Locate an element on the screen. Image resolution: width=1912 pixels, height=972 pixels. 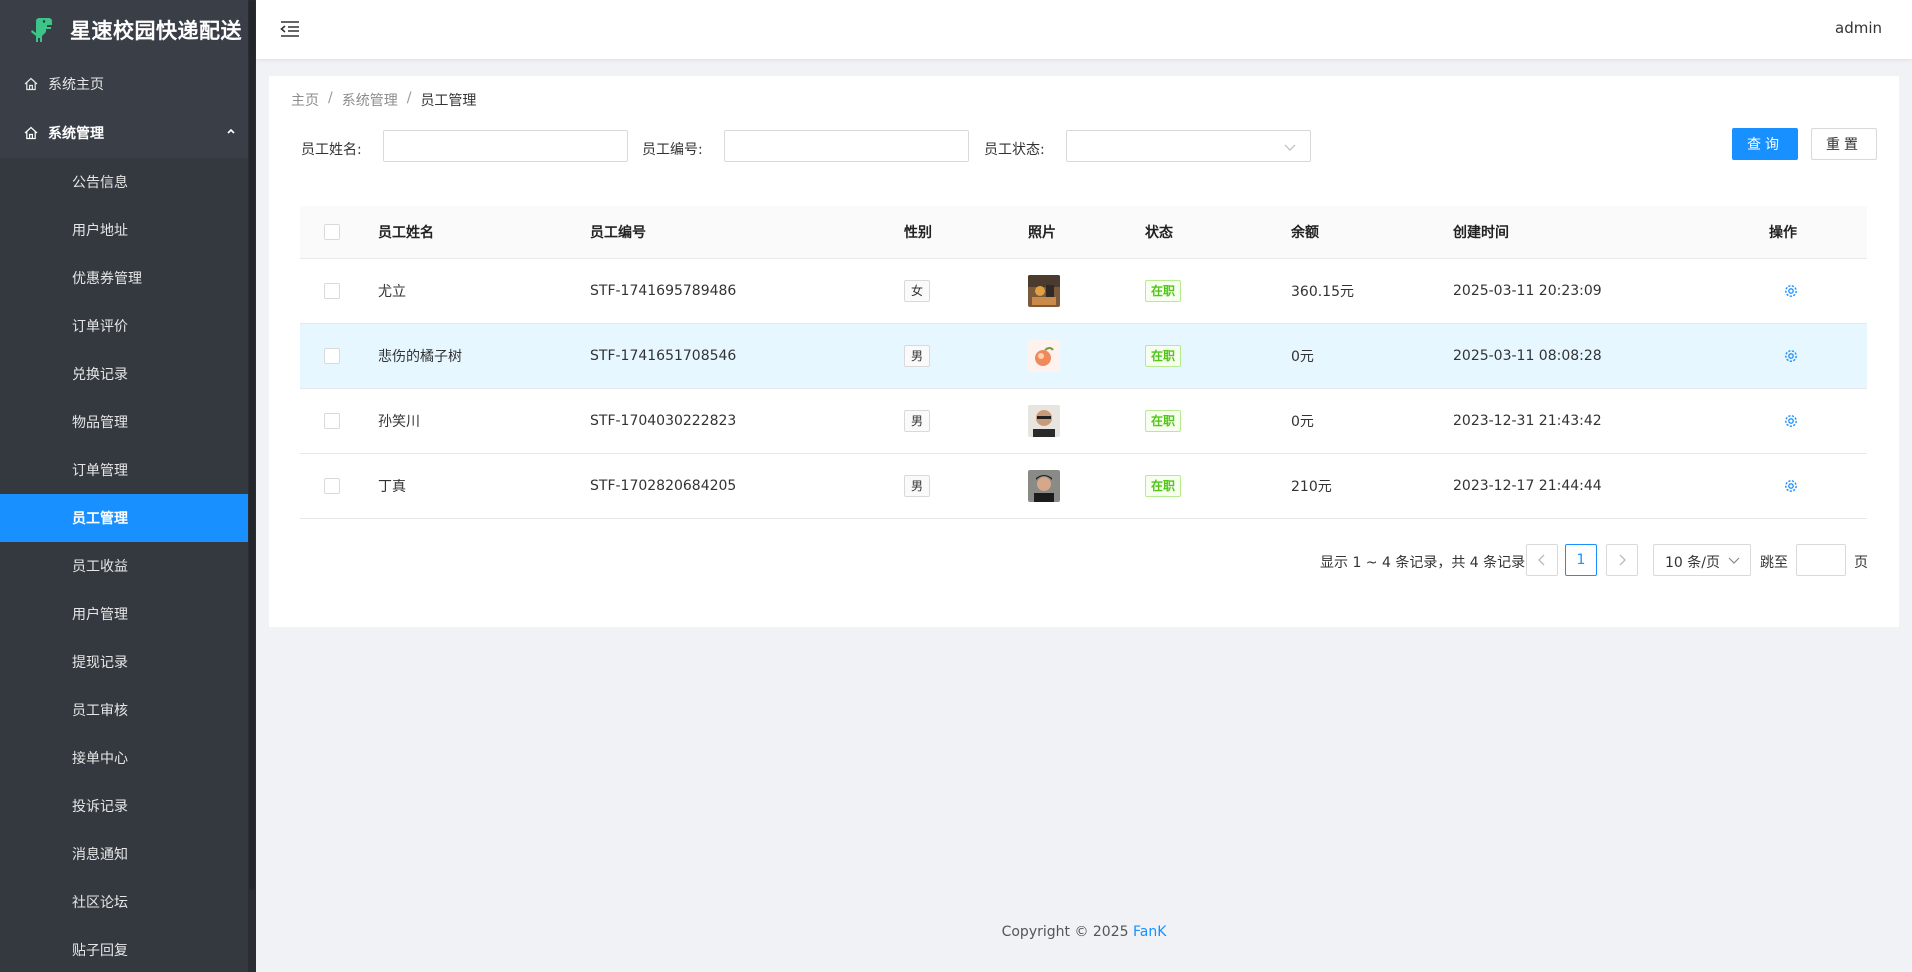
sidebar-item-order-review: 订单评价 is located at coordinates (124, 326).